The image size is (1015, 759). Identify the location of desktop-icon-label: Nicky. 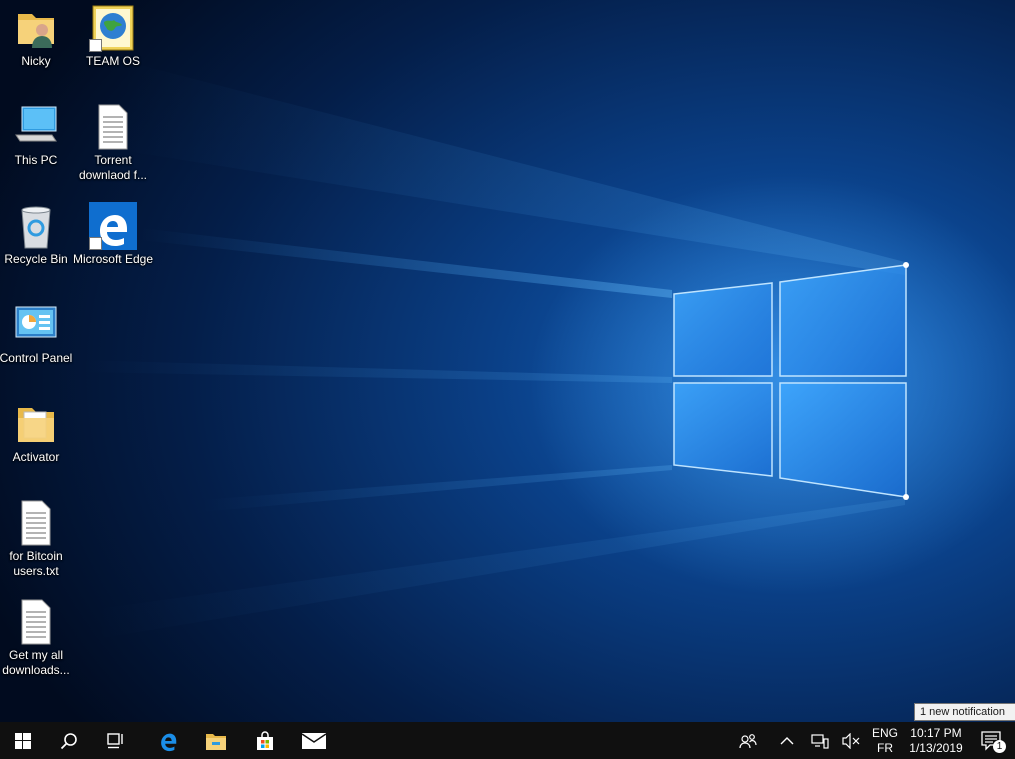
(36, 61).